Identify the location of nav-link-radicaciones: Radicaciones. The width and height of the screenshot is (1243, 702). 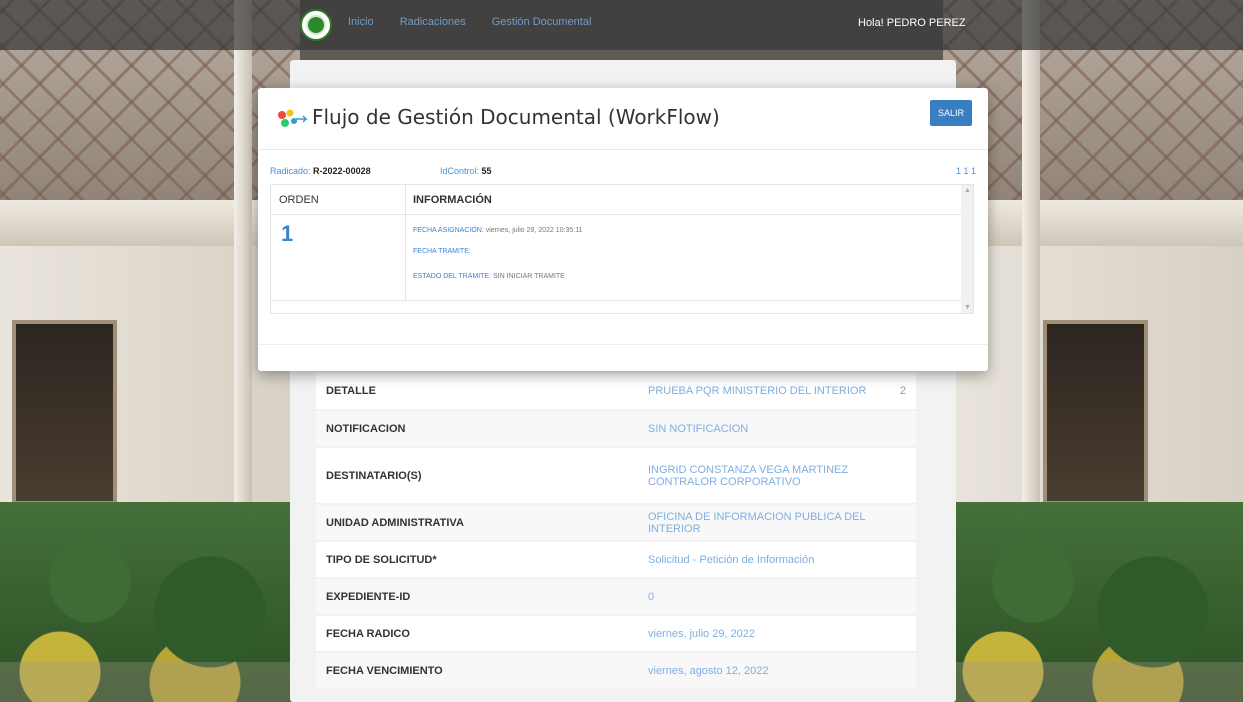
(433, 22).